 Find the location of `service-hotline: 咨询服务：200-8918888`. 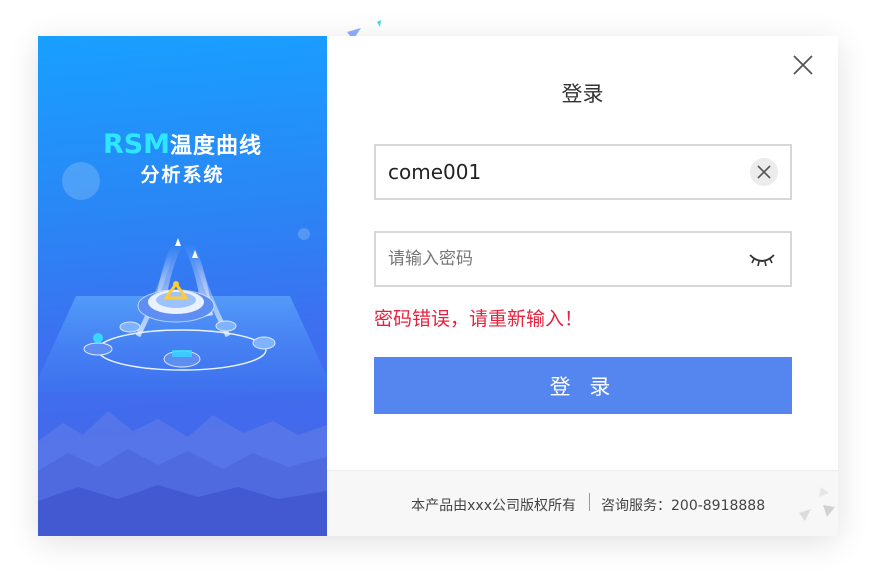

service-hotline: 咨询服务：200-8918888 is located at coordinates (683, 506).